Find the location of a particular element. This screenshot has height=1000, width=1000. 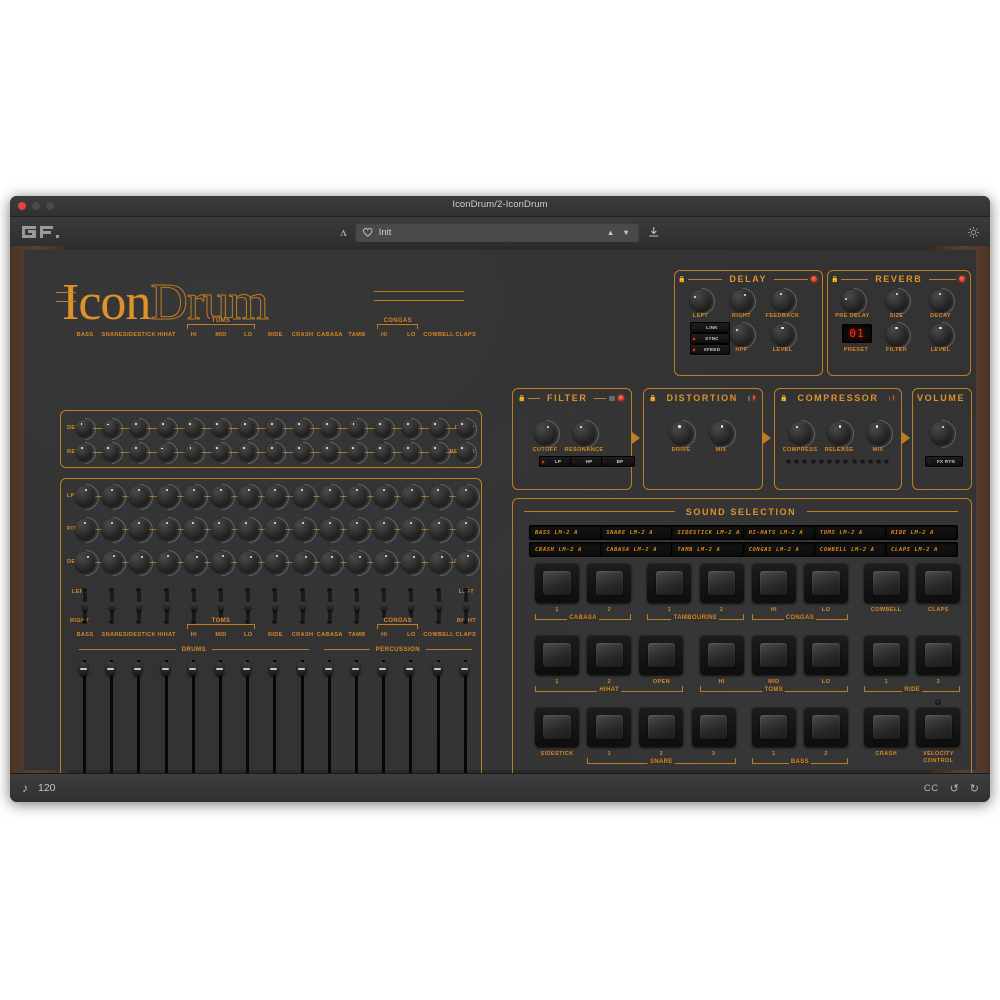

menu-icon is located at coordinates (889, 398).